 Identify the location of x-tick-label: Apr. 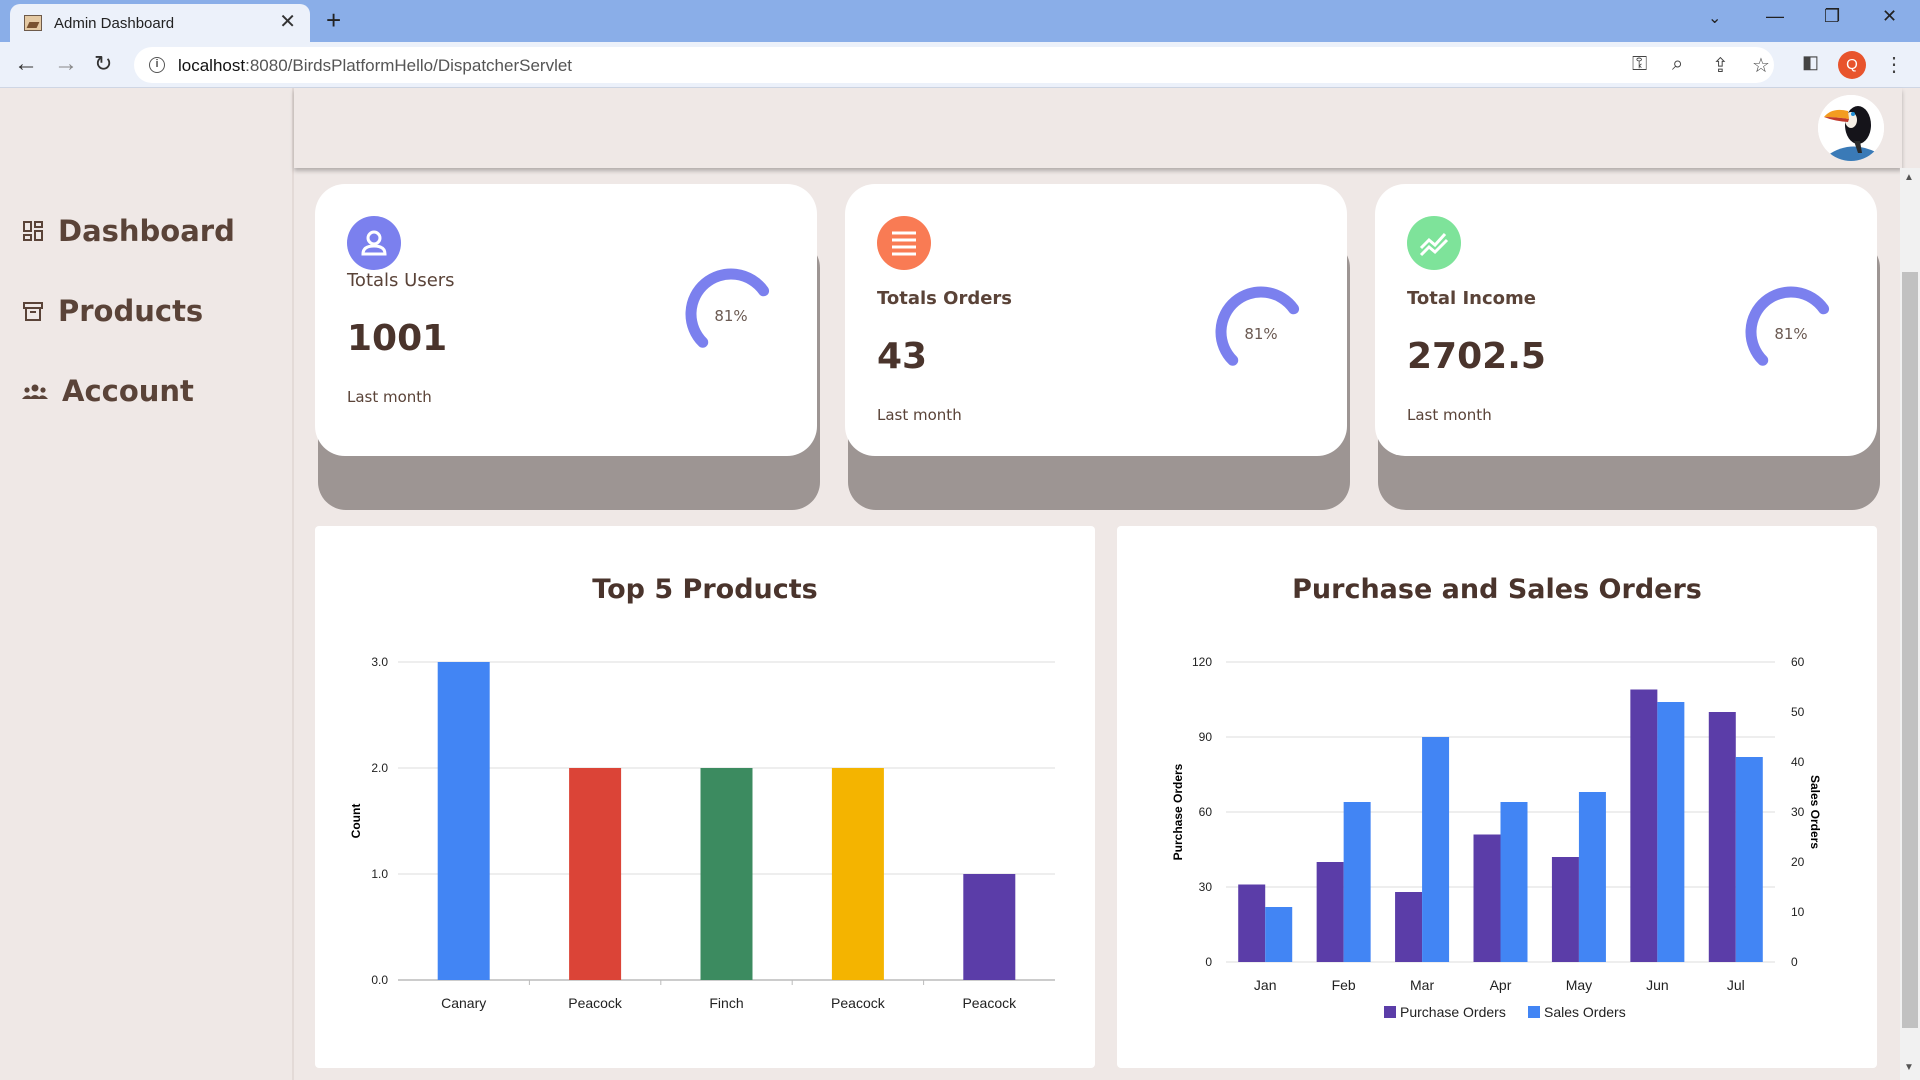
(1501, 985).